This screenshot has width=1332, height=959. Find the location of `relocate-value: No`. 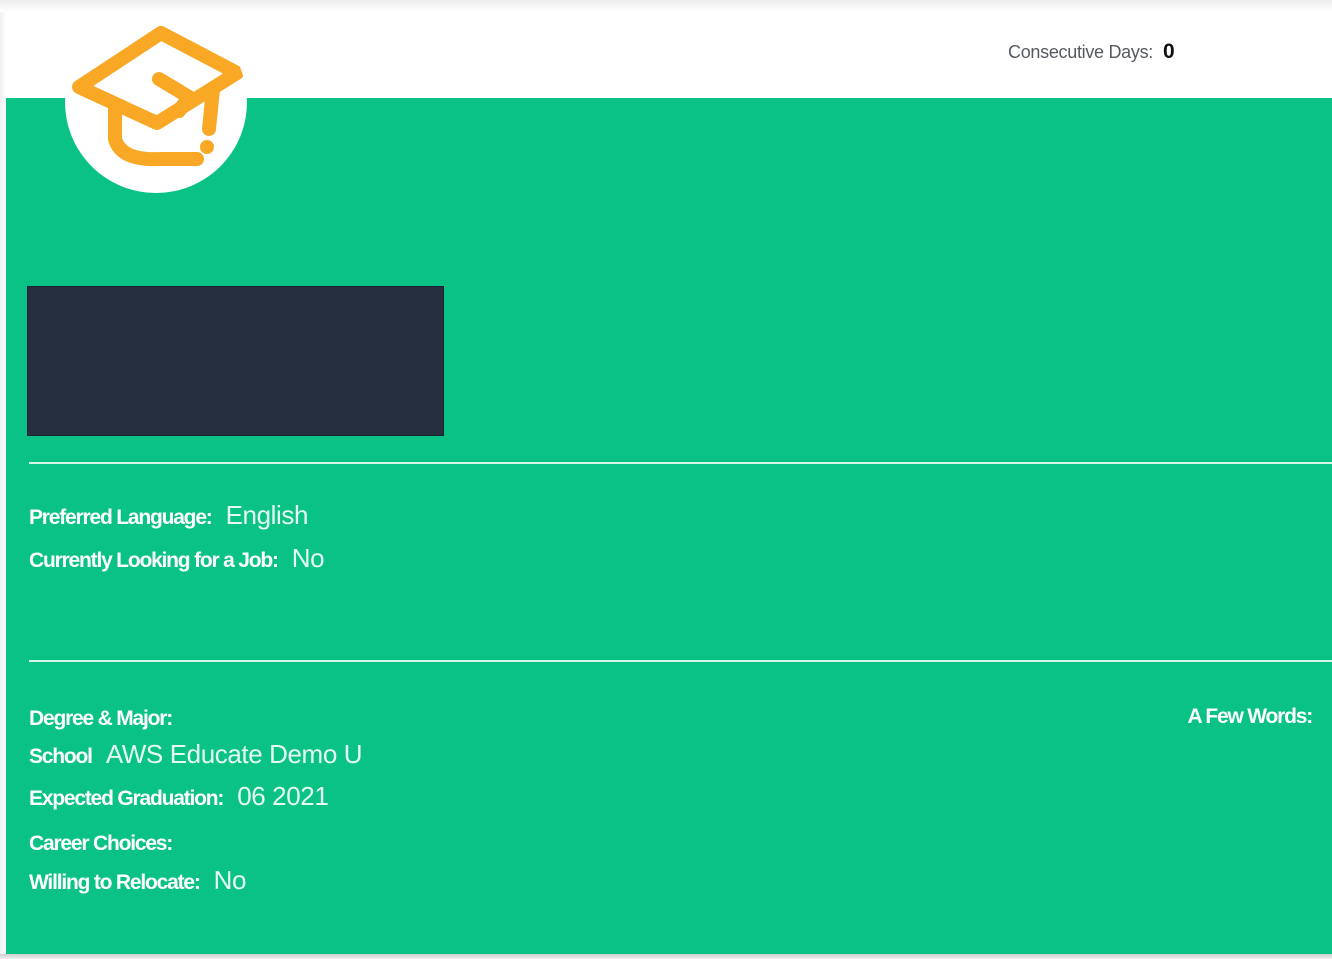

relocate-value: No is located at coordinates (230, 880).